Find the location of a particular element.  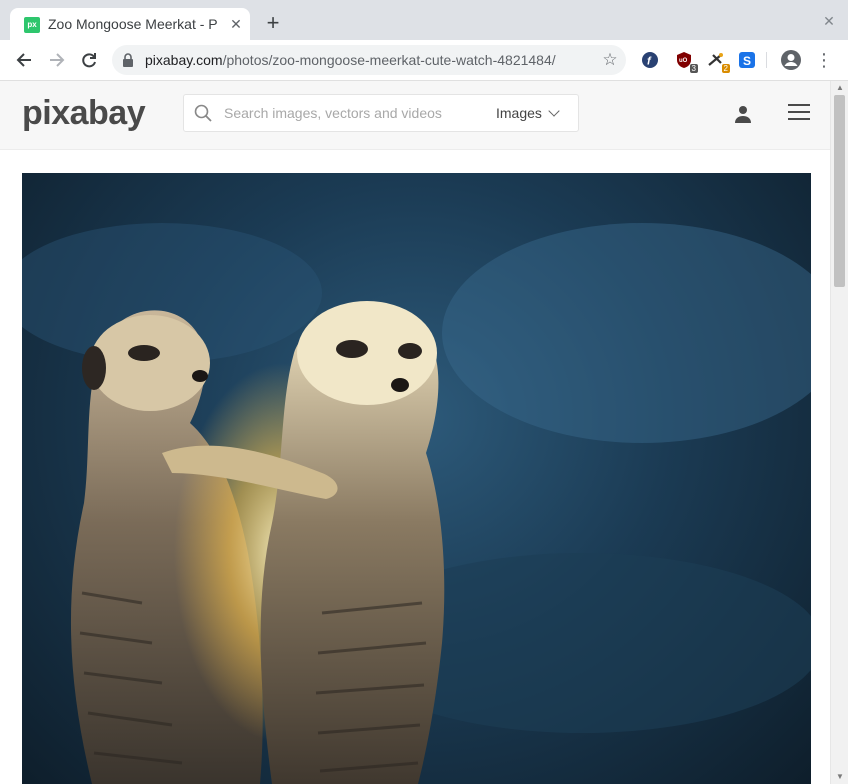

browser-tab: px Zoo Mongoose Meerkat - P ✕ is located at coordinates (130, 24).